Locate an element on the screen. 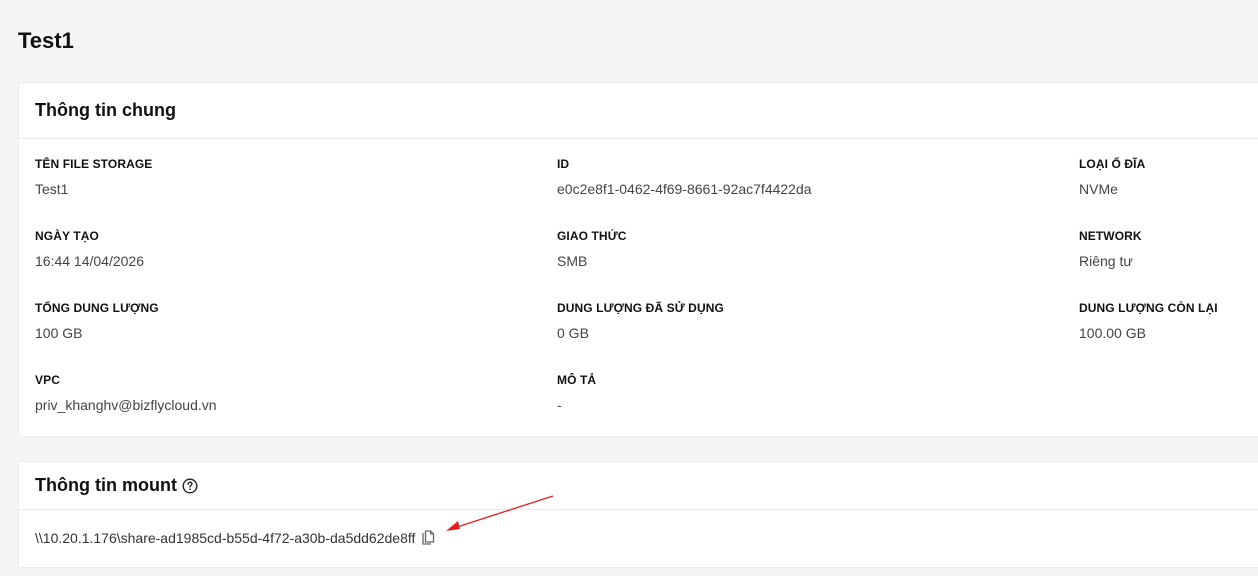  field-label: DUNG LƯỢNG CÒN LẠI is located at coordinates (1148, 308).